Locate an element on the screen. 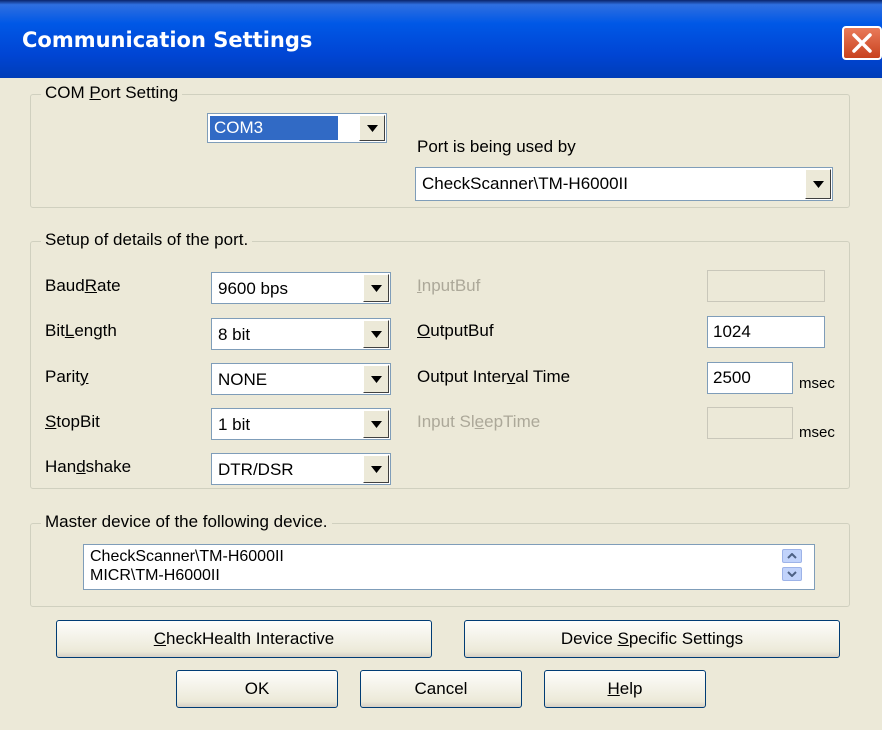 The image size is (882, 730). master-device-group-label: Master device of the following device. is located at coordinates (186, 522).